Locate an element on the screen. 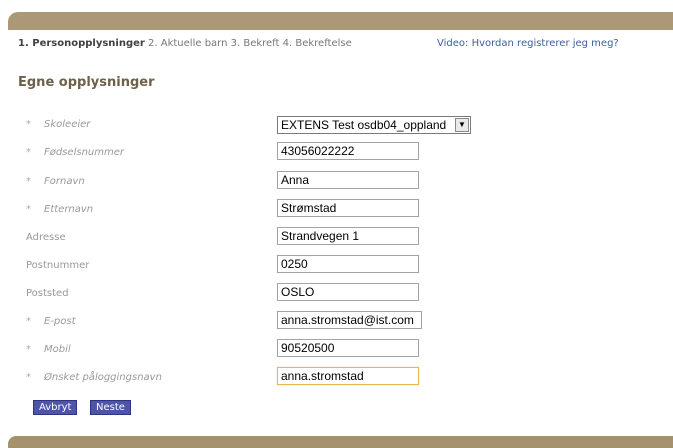 The width and height of the screenshot is (673, 448). poststed-label: Poststed is located at coordinates (47, 293).